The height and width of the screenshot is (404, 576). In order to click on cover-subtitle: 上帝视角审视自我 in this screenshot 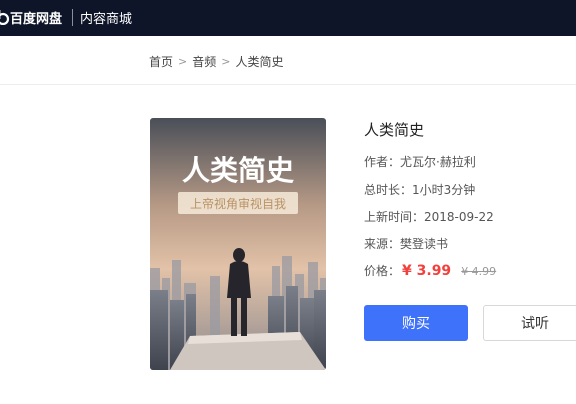, I will do `click(238, 203)`.